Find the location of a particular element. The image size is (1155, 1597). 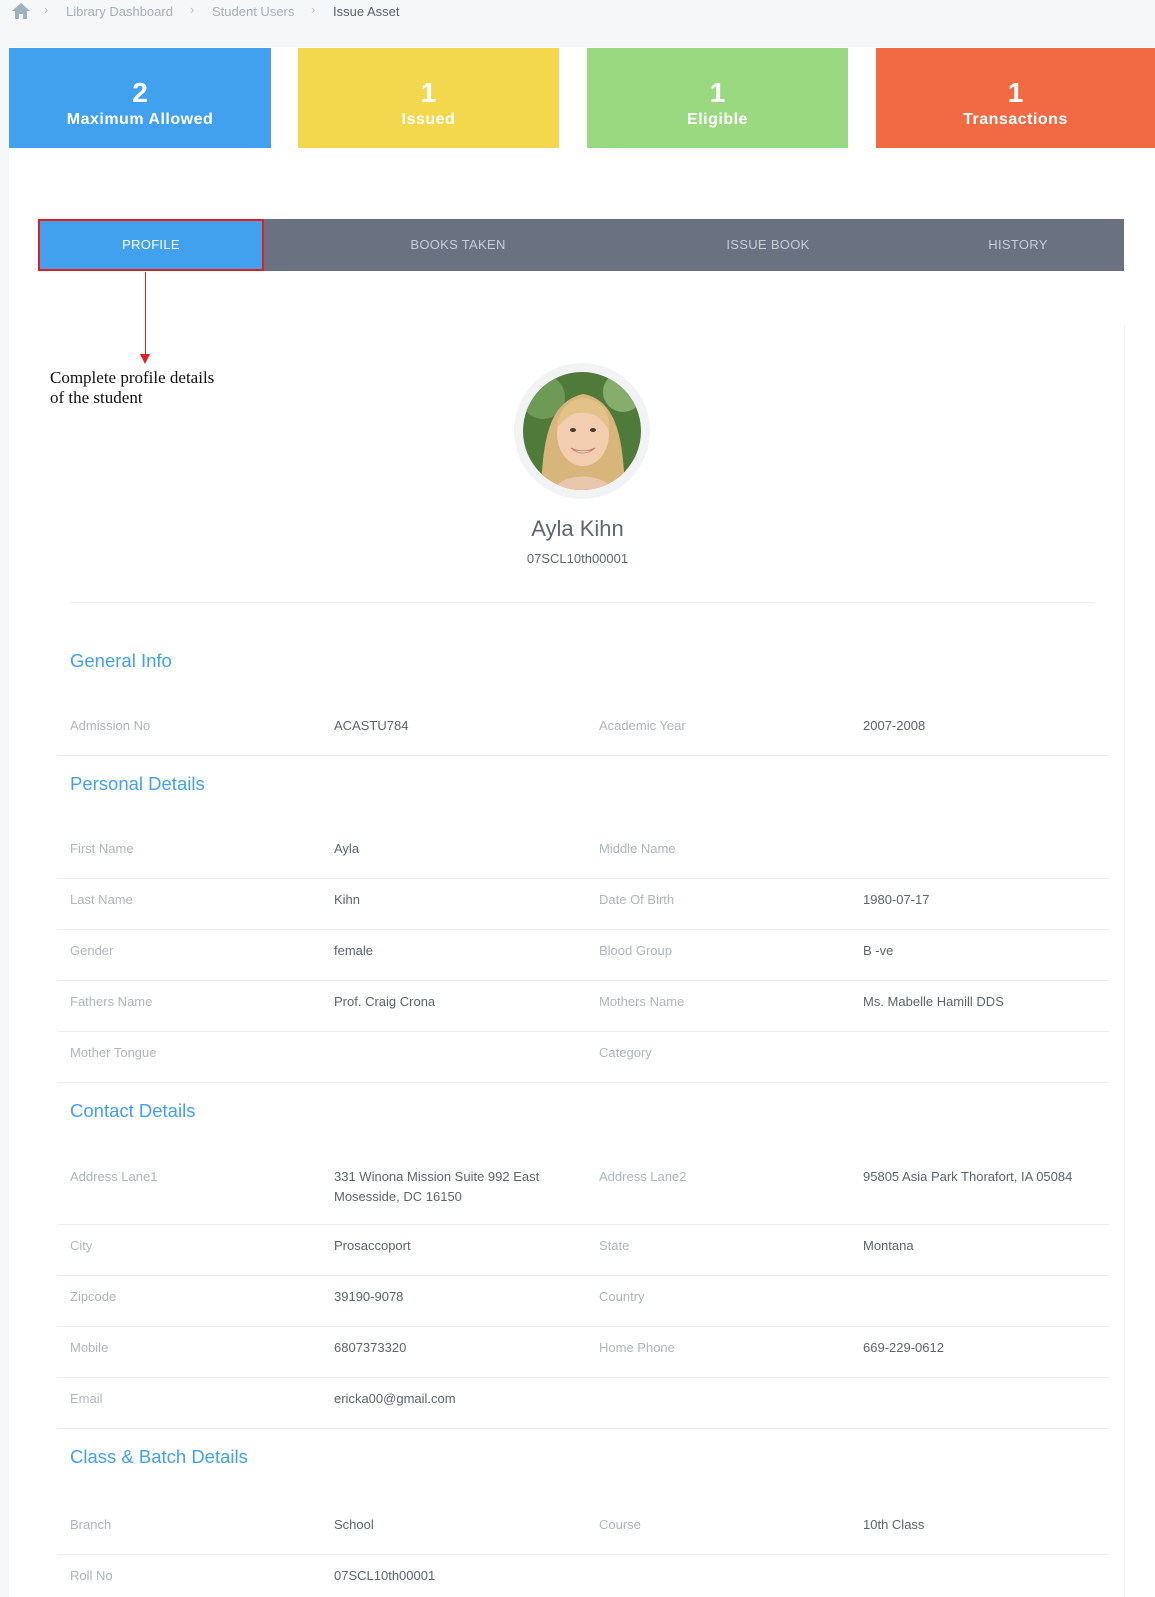

field-label: Middle Name is located at coordinates (637, 848).